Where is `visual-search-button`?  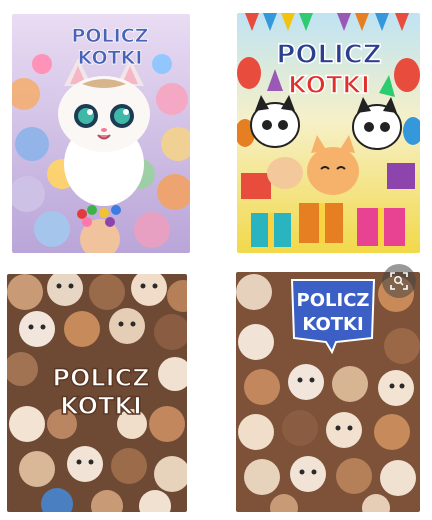
visual-search-button is located at coordinates (399, 281).